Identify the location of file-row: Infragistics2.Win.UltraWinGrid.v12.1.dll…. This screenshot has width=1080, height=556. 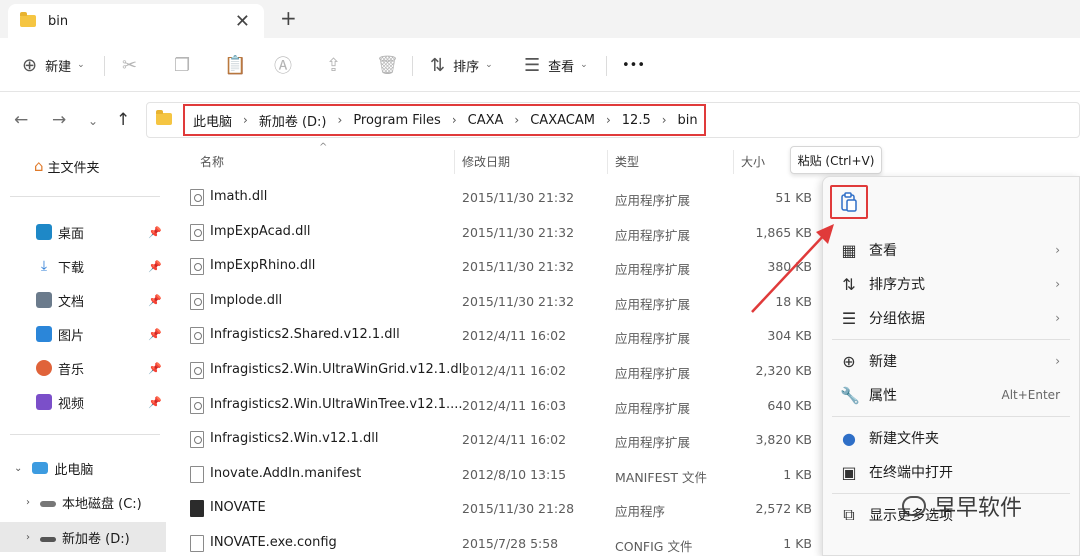
(496, 370).